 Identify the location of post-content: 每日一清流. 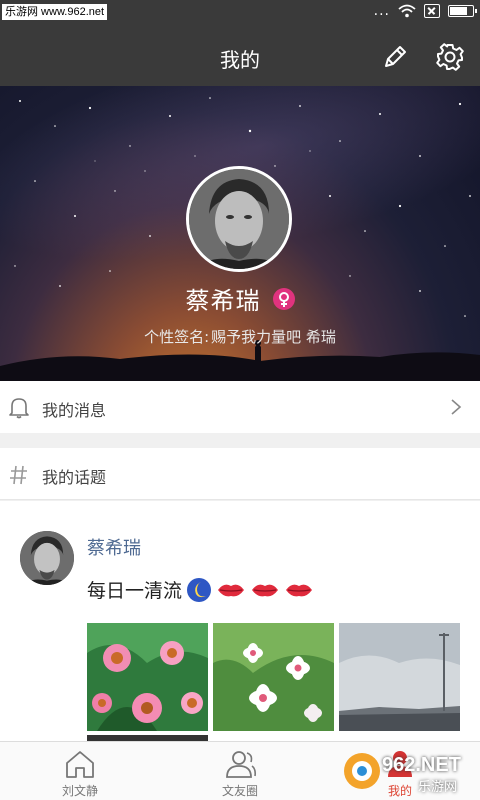
(200, 589).